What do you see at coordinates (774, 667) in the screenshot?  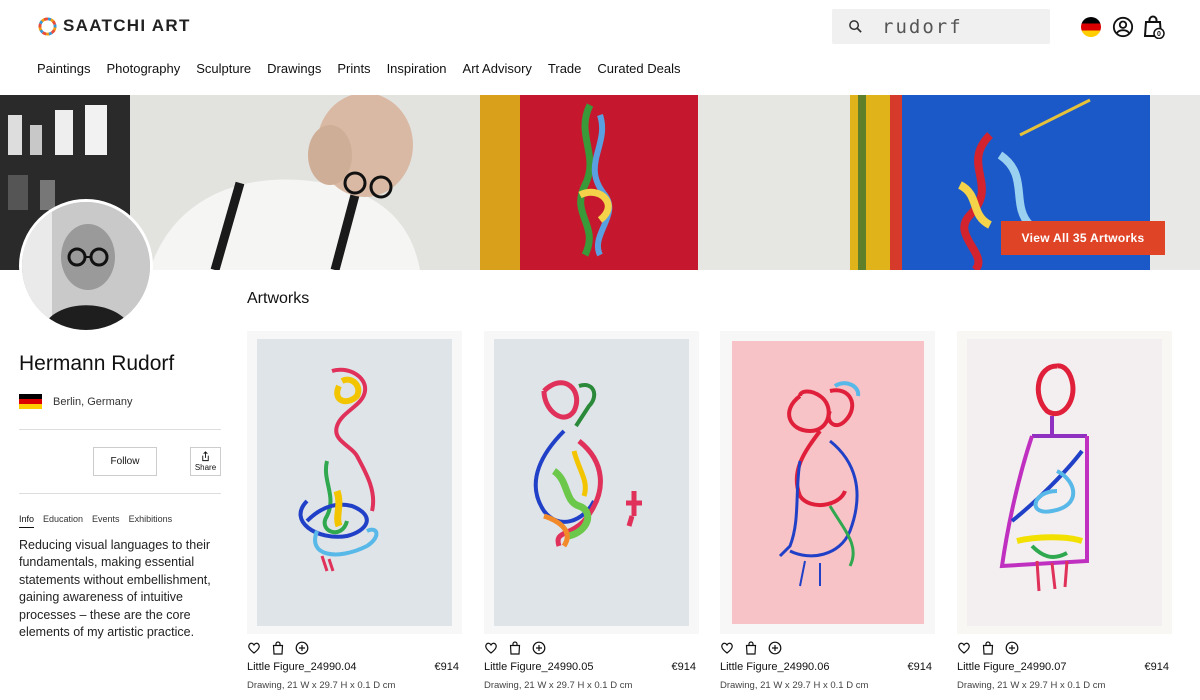 I see `artwork-title: Little Figure_24990.06` at bounding box center [774, 667].